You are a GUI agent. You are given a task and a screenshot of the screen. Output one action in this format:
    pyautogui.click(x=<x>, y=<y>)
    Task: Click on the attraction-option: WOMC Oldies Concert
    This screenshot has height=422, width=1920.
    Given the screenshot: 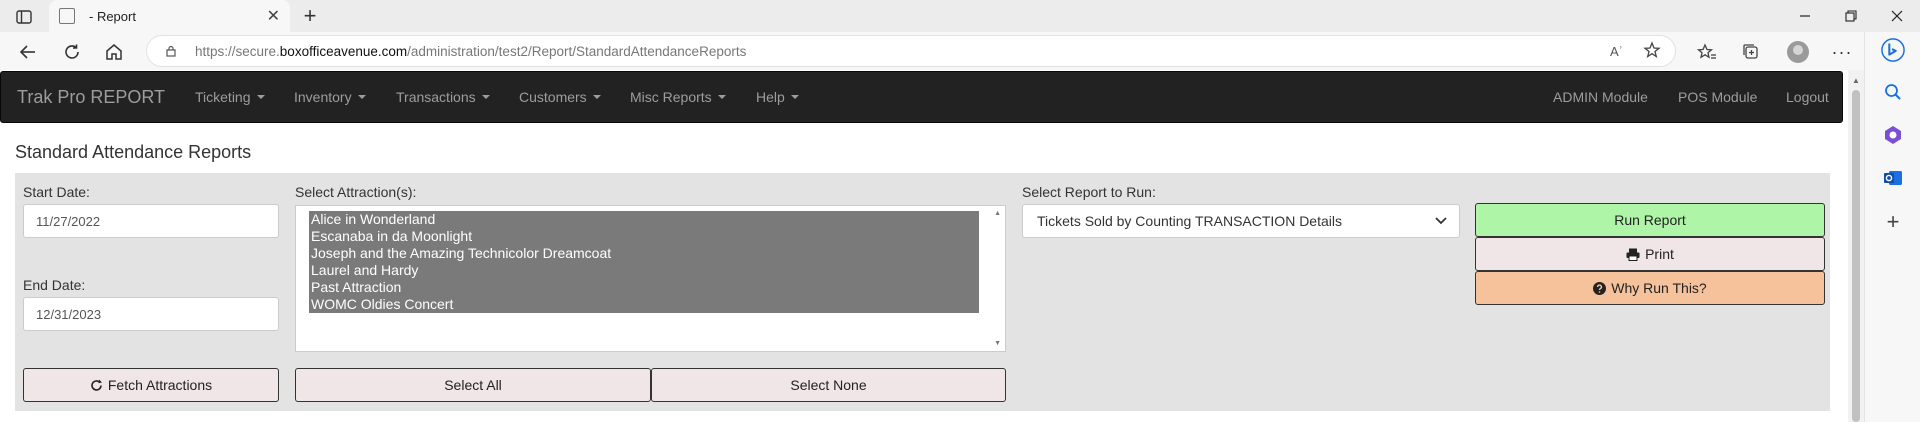 What is the action you would take?
    pyautogui.click(x=644, y=304)
    